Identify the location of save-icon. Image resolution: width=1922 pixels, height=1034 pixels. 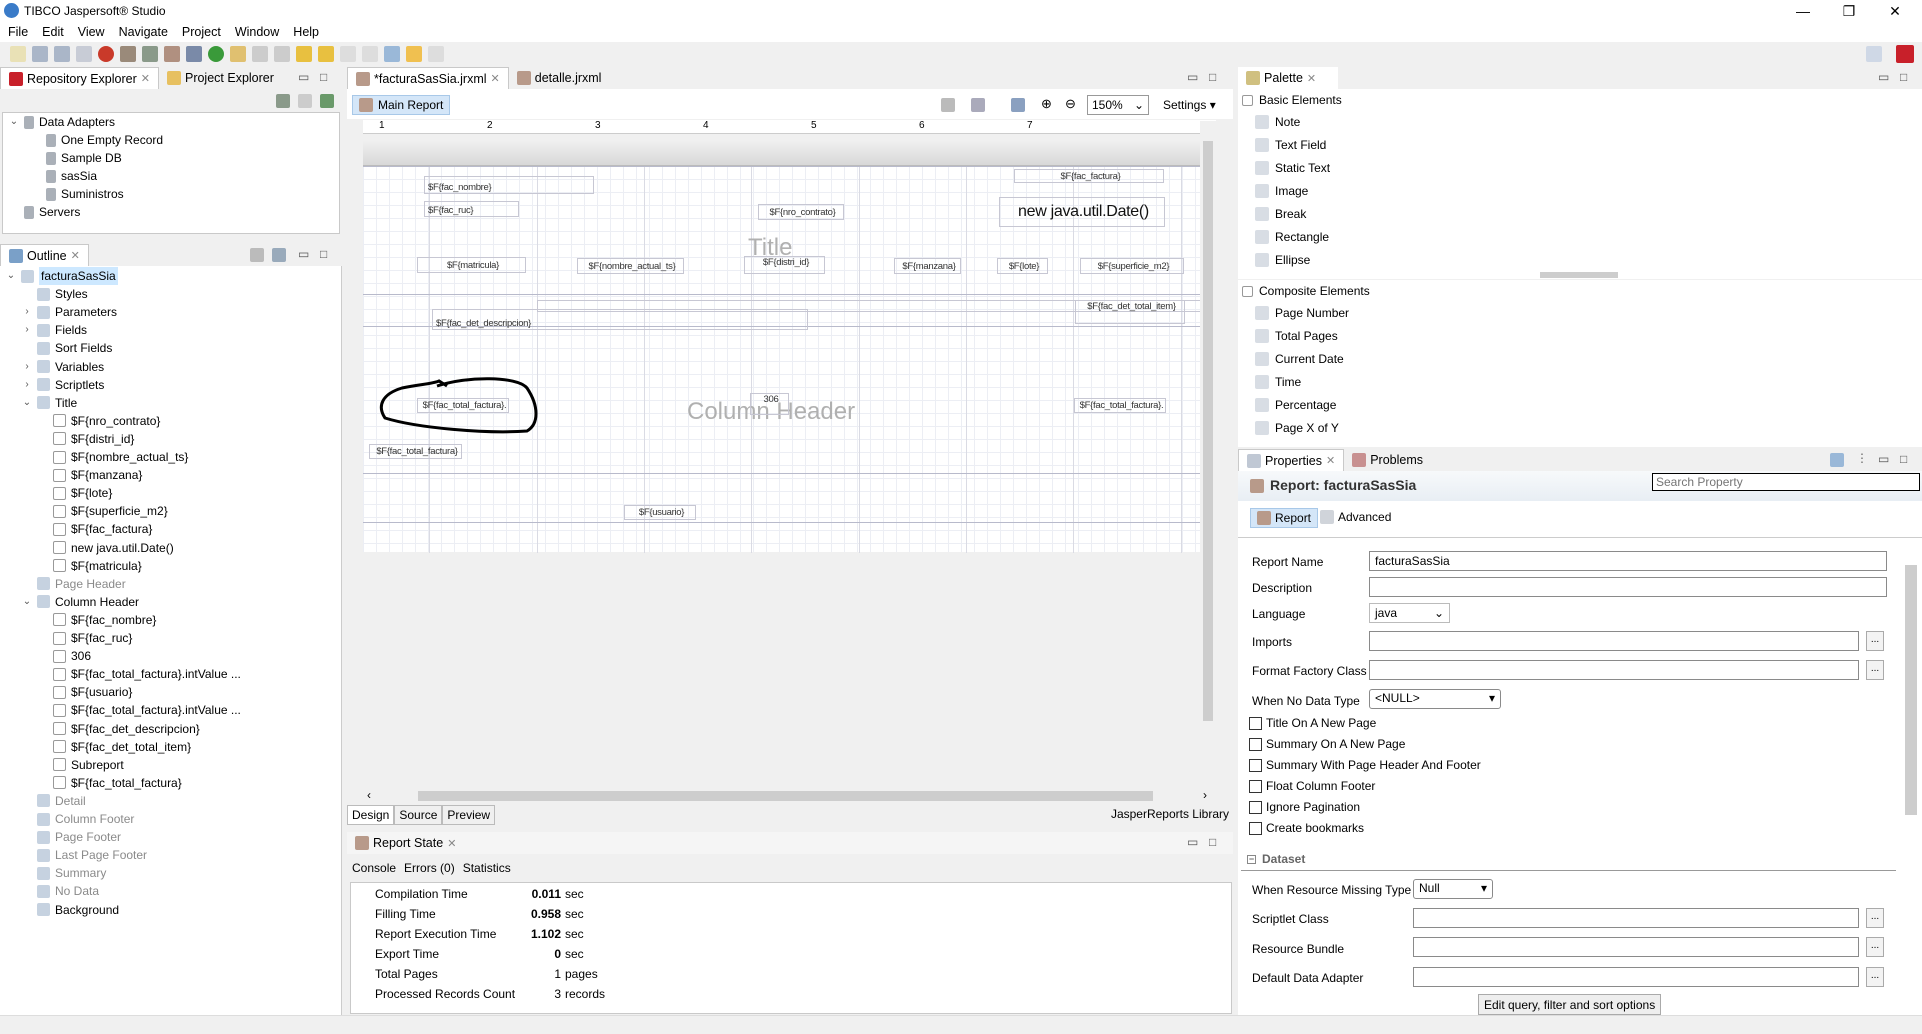
(40, 54).